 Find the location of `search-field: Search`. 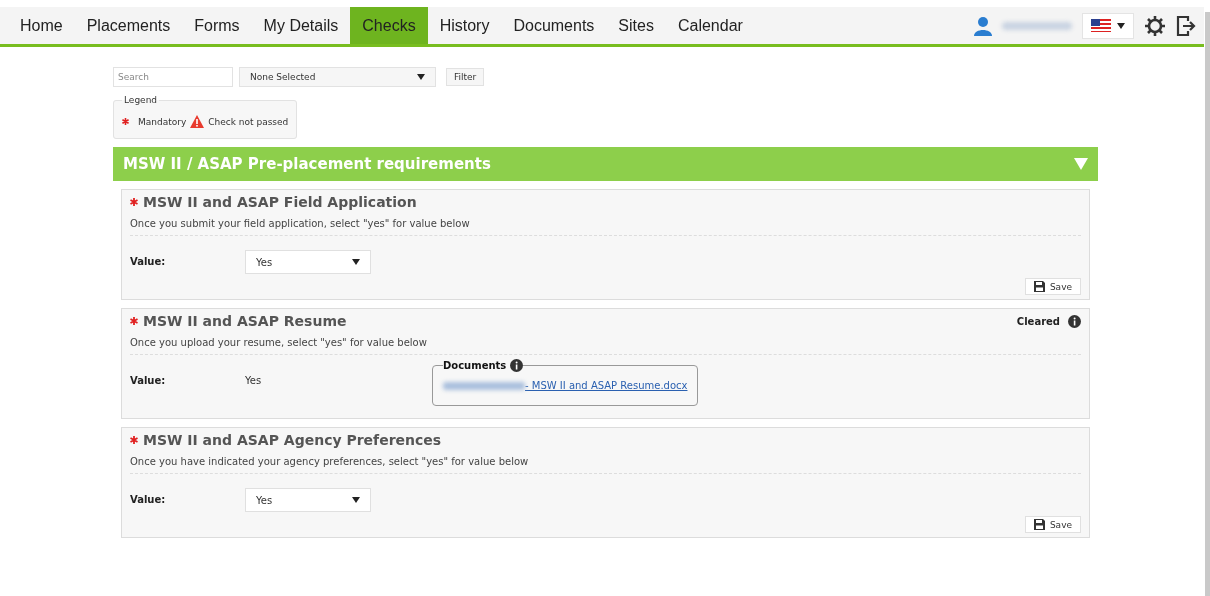

search-field: Search is located at coordinates (173, 77).